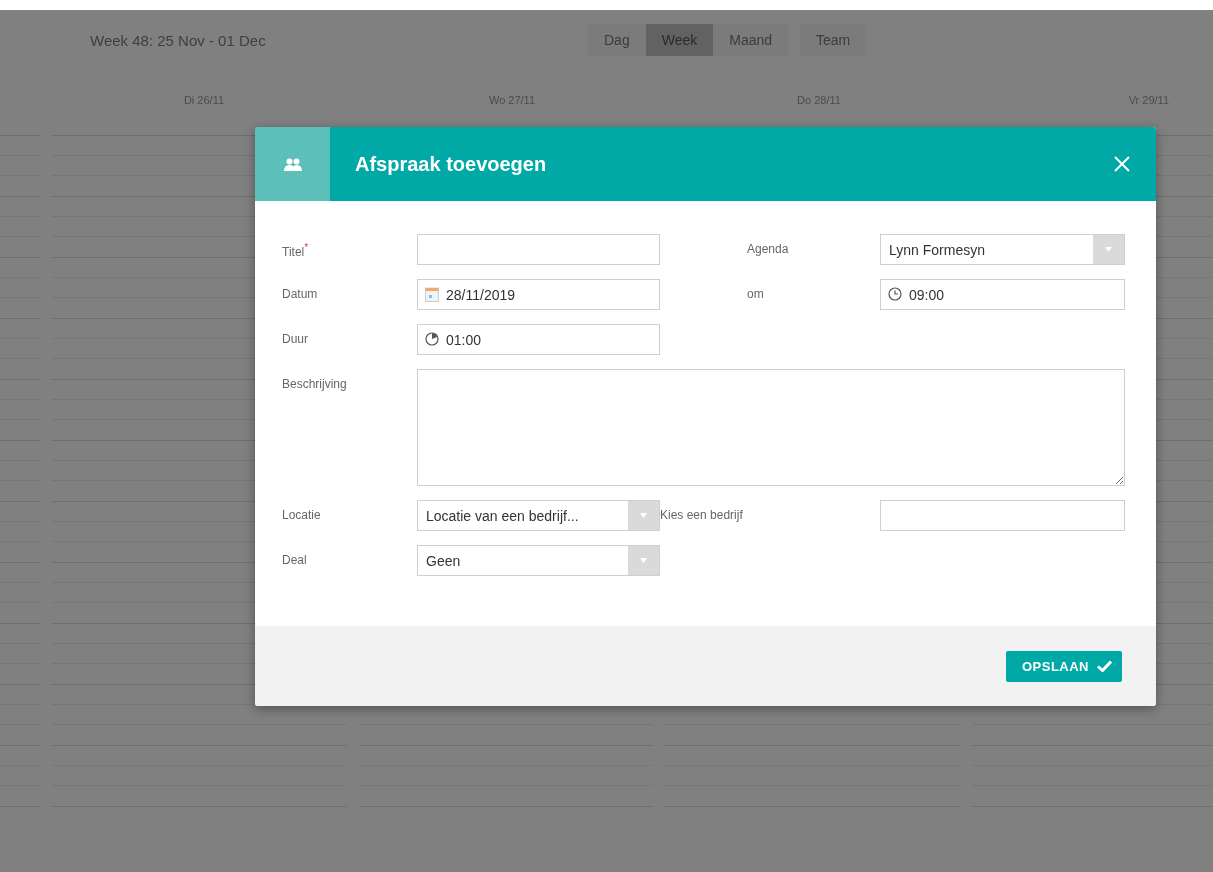 Image resolution: width=1213 pixels, height=872 pixels. Describe the element at coordinates (300, 294) in the screenshot. I see `field-label: Datum` at that location.